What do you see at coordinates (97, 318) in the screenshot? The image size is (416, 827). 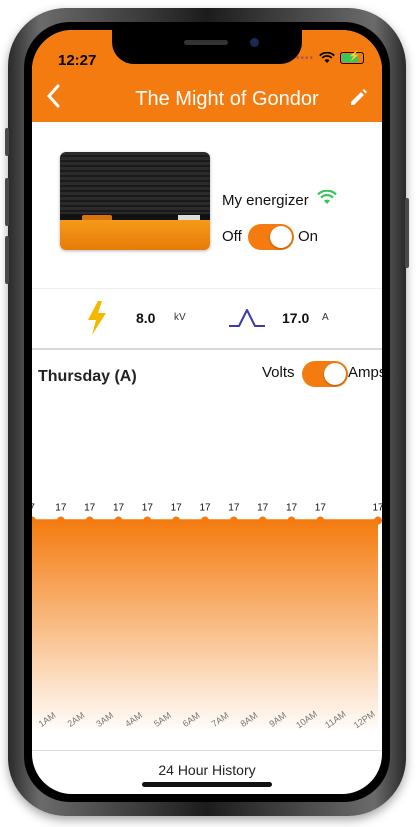 I see `lightning-bolt-icon` at bounding box center [97, 318].